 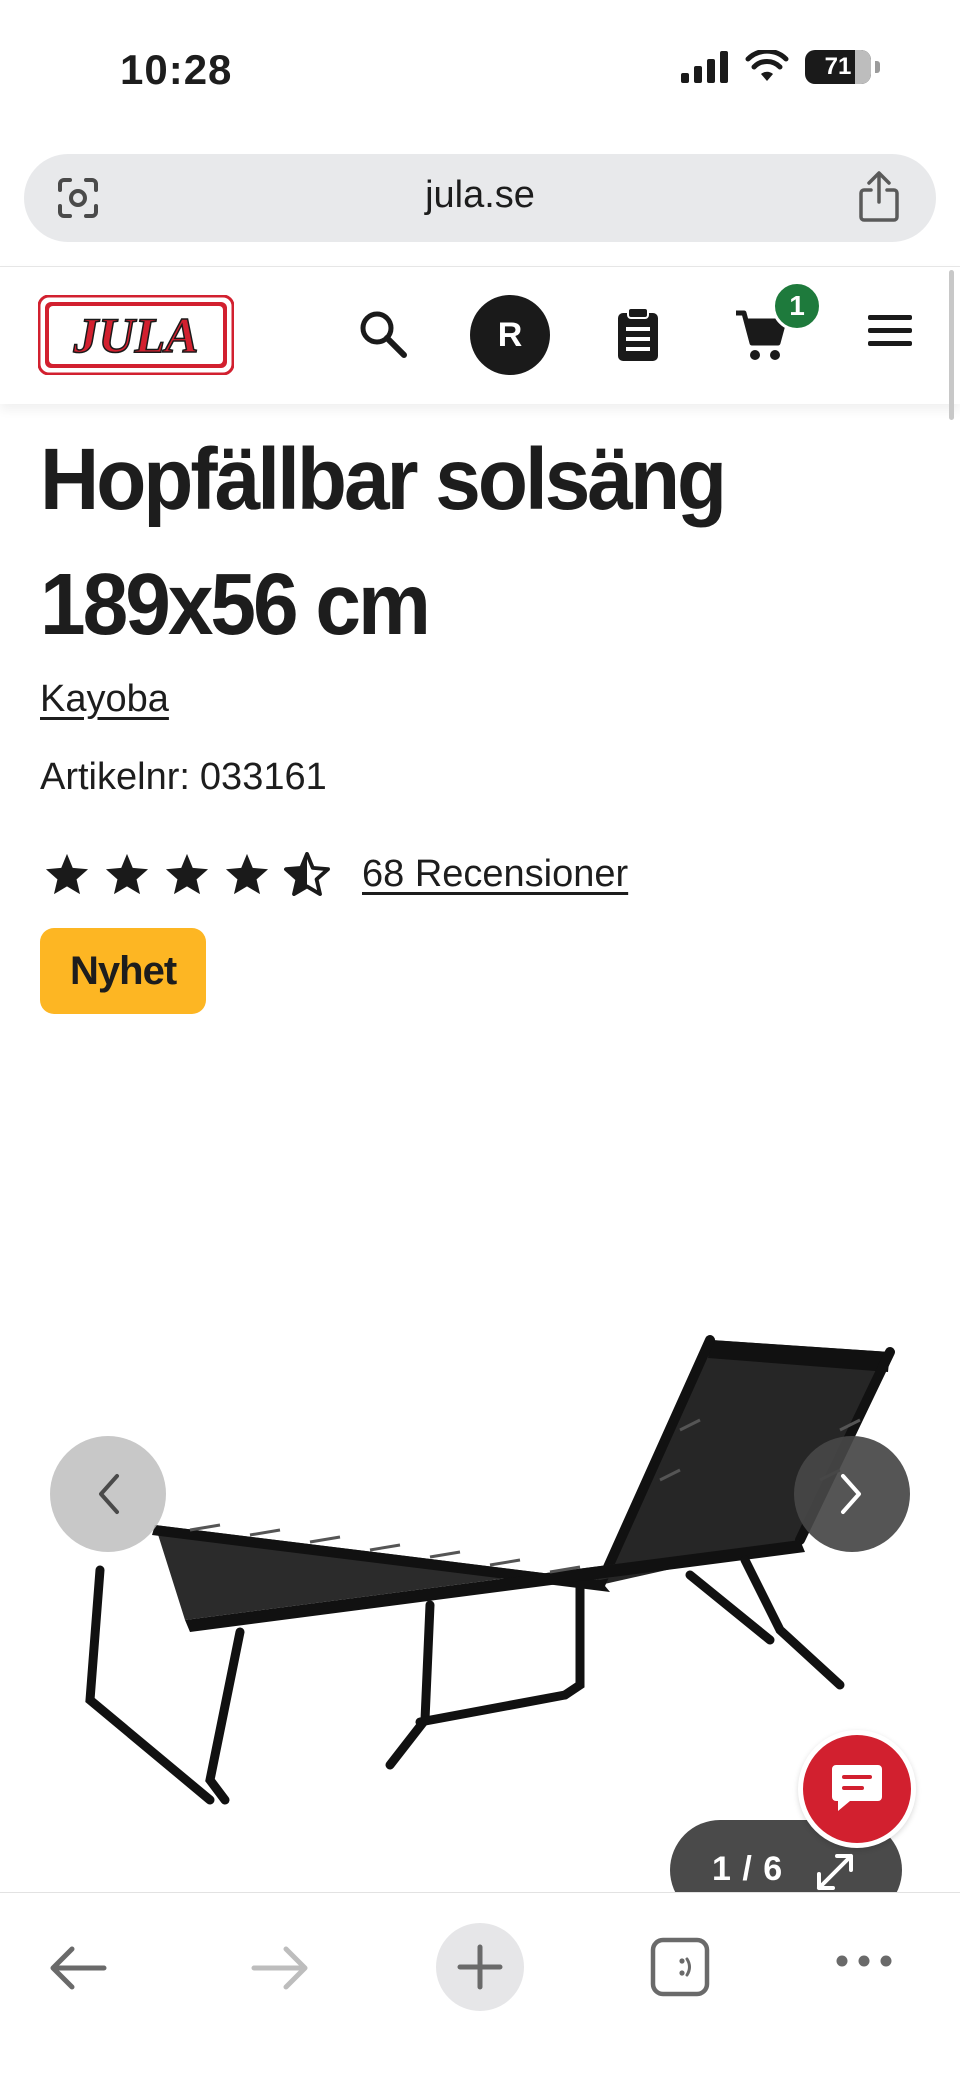 What do you see at coordinates (307, 874) in the screenshot?
I see `star-half-icon` at bounding box center [307, 874].